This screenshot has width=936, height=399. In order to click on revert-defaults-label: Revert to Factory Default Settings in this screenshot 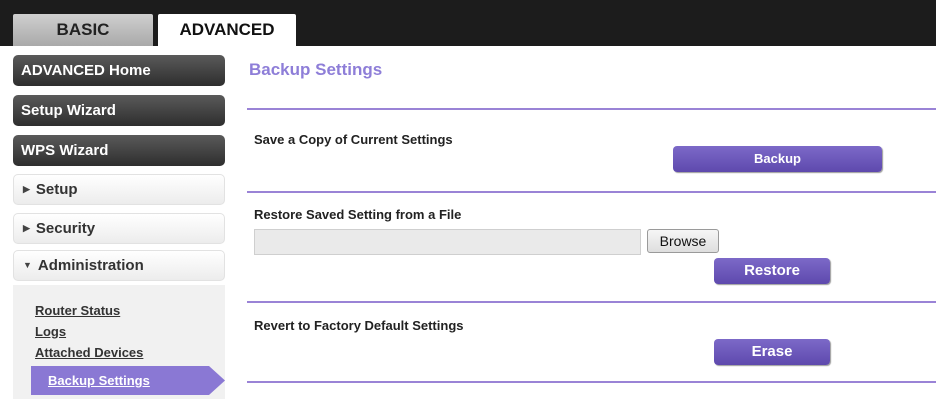, I will do `click(359, 325)`.